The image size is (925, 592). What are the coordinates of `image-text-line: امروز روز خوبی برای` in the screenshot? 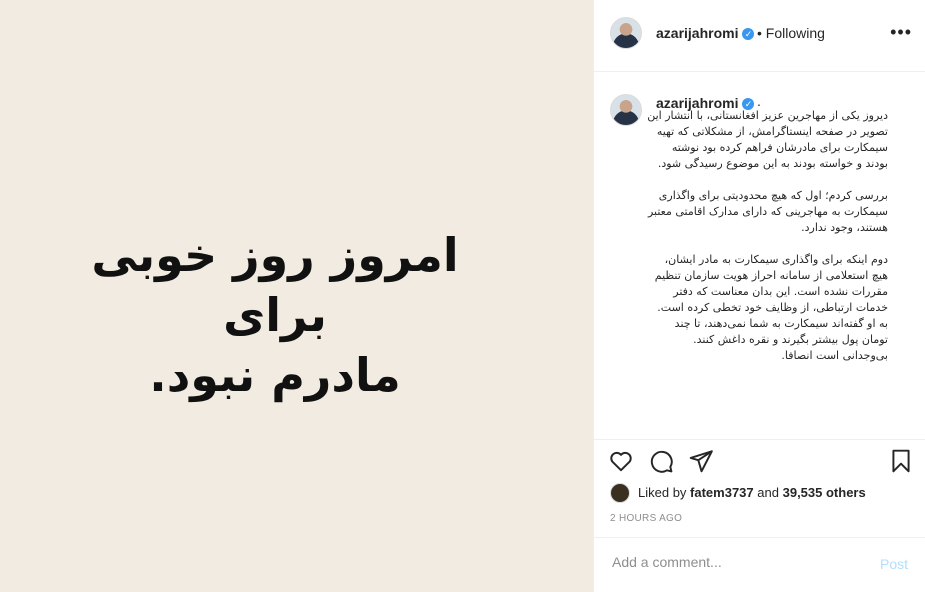 It's located at (275, 285).